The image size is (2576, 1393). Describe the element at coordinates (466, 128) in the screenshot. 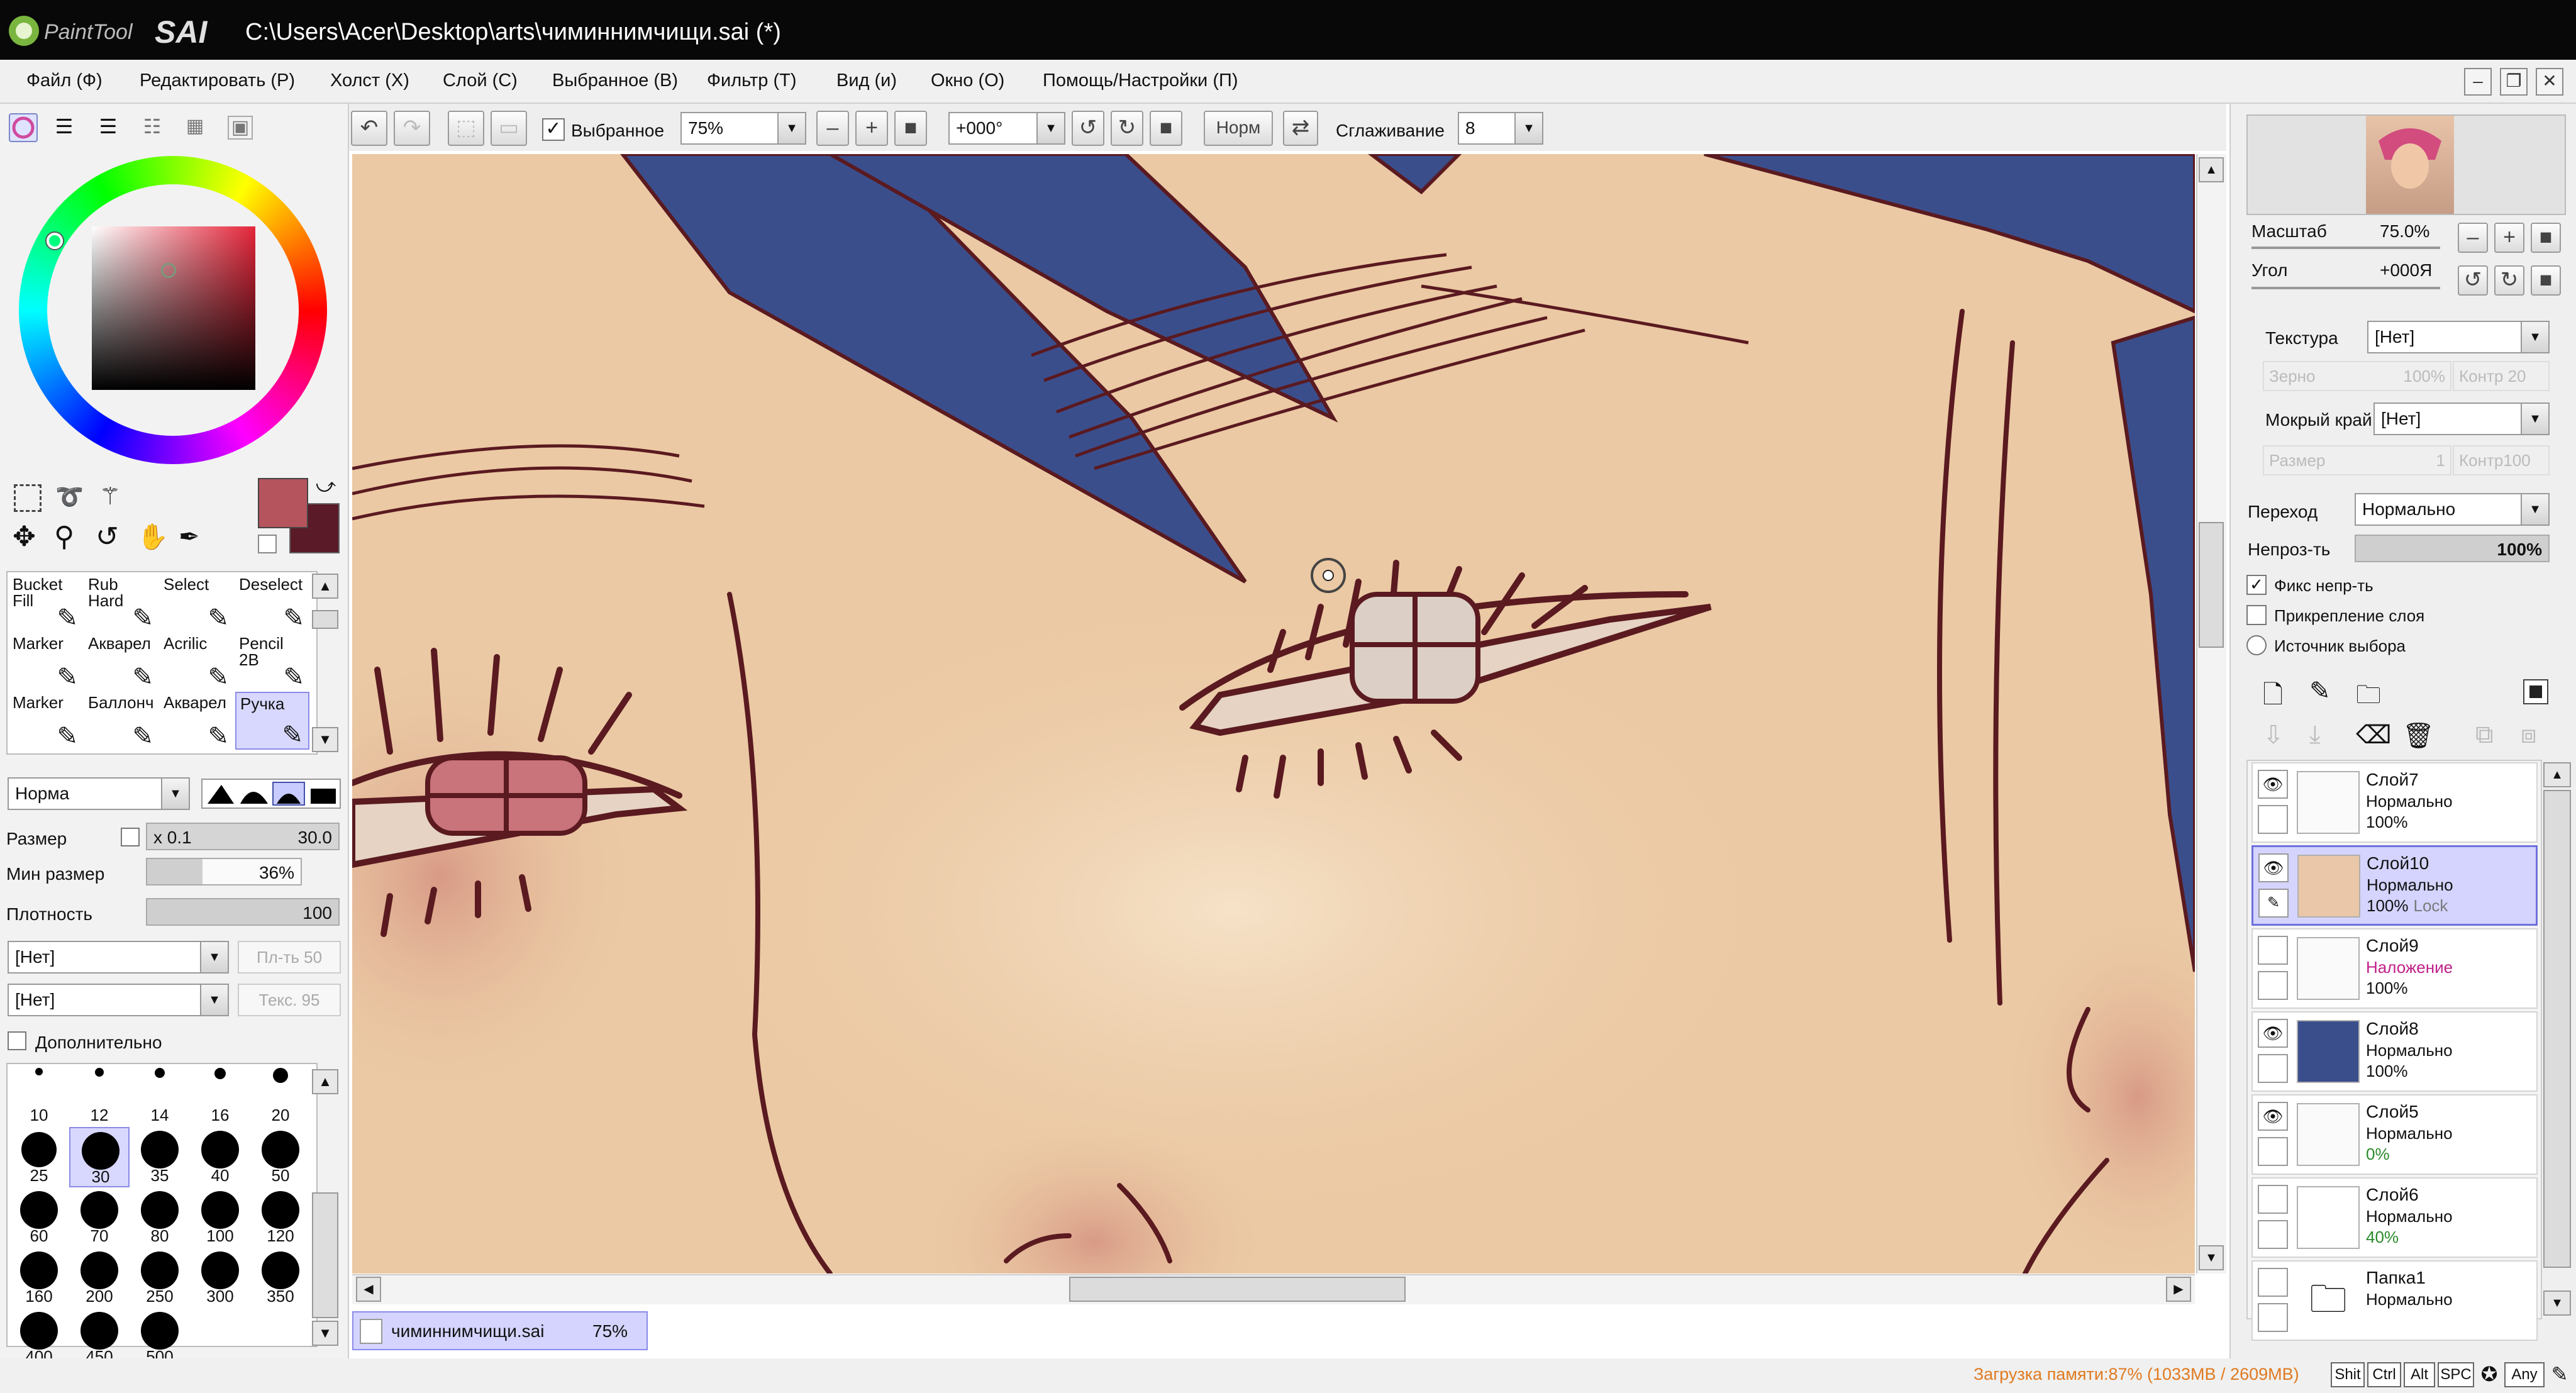

I see `deselect-button: ⬚` at that location.